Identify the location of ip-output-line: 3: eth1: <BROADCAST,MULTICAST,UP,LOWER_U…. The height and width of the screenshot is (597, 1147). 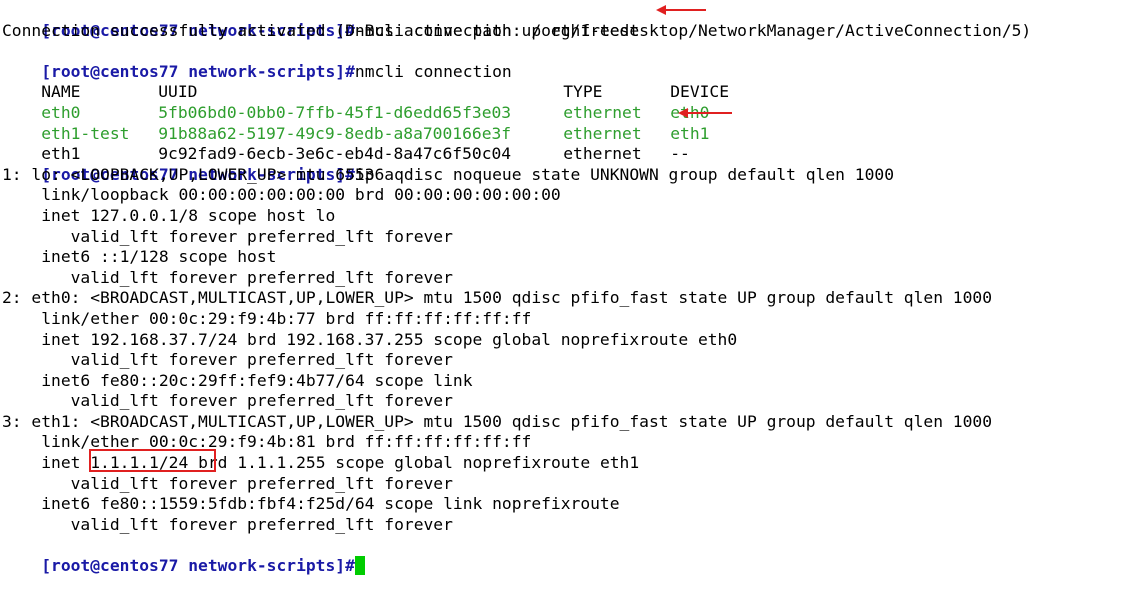
(497, 421).